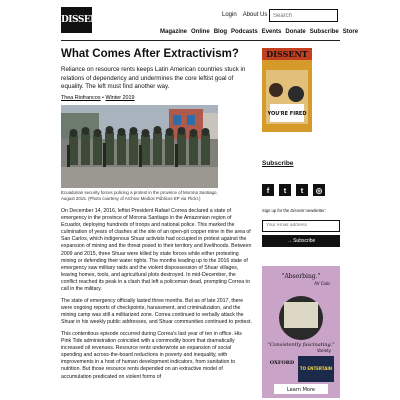 The height and width of the screenshot is (400, 400). I want to click on issue-link: Winter 2019, so click(119, 98).